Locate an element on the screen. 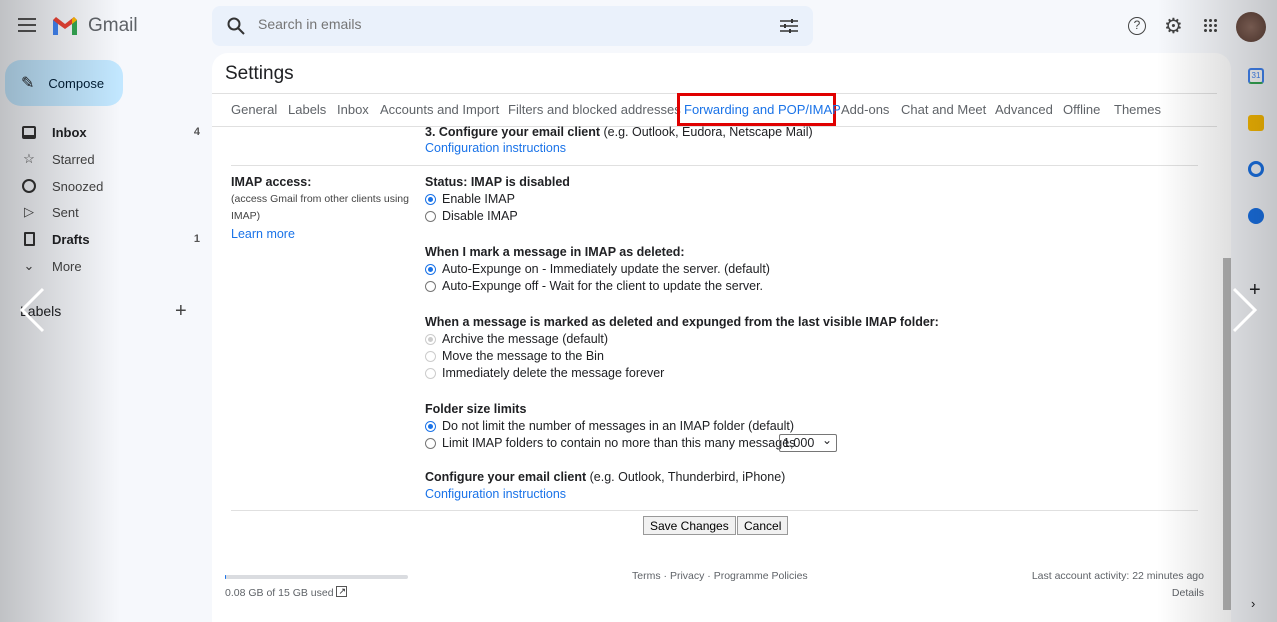  next-arrow-icon is located at coordinates (1245, 310).